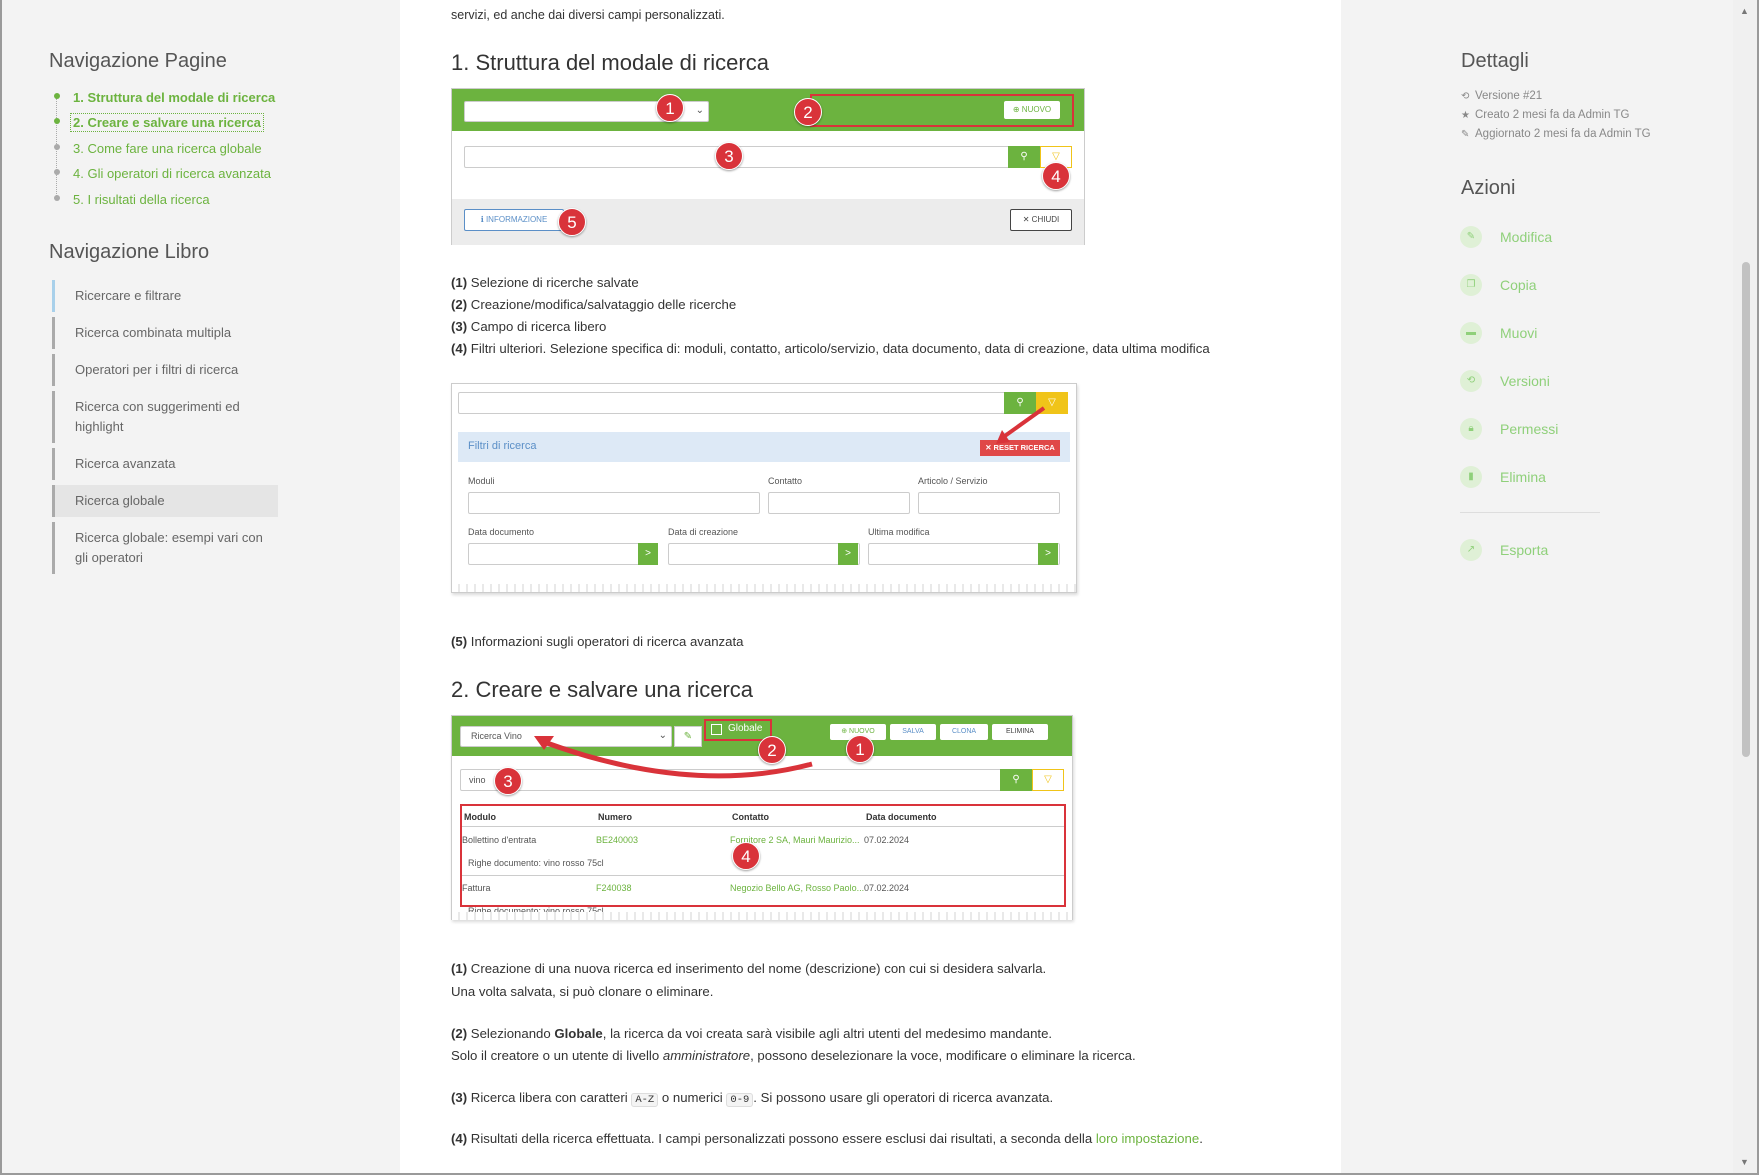 The image size is (1759, 1175). Describe the element at coordinates (165, 296) in the screenshot. I see `book-item-ricercare-filtrare: Ricercare e filtrare` at that location.